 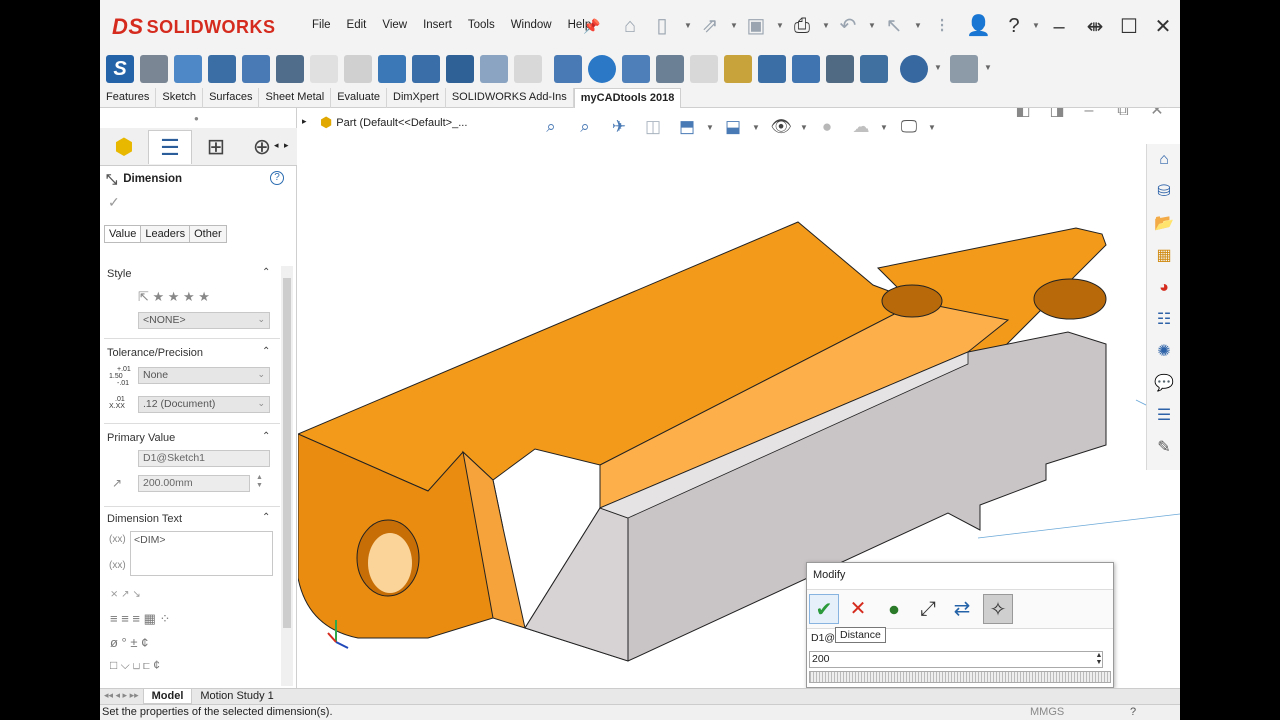 I want to click on export-tool-icon, so click(x=772, y=69).